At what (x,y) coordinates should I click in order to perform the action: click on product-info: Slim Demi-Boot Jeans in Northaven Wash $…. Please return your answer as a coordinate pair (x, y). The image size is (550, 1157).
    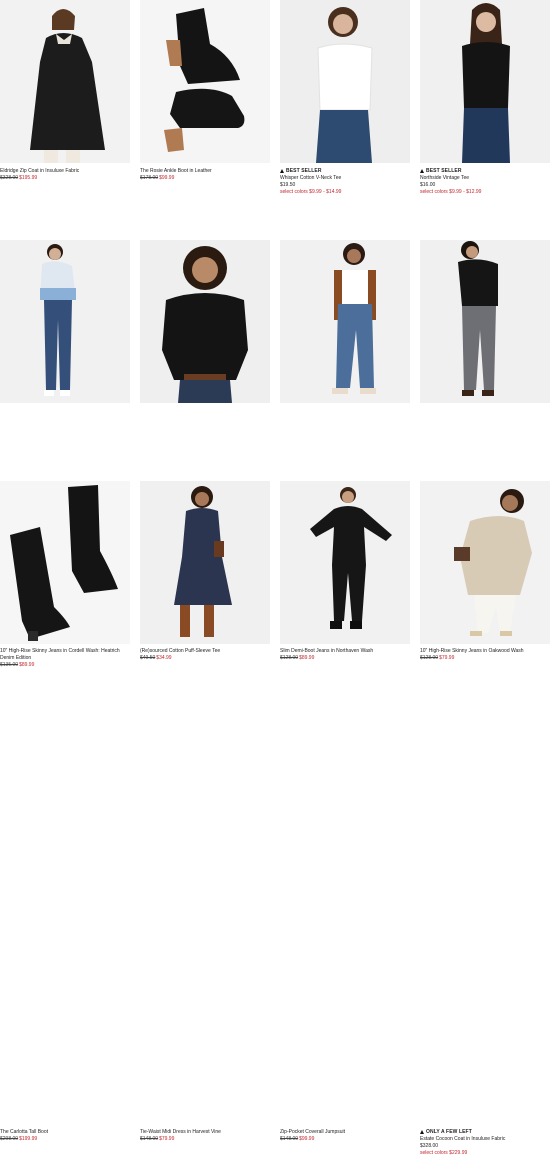
    Looking at the image, I should click on (345, 655).